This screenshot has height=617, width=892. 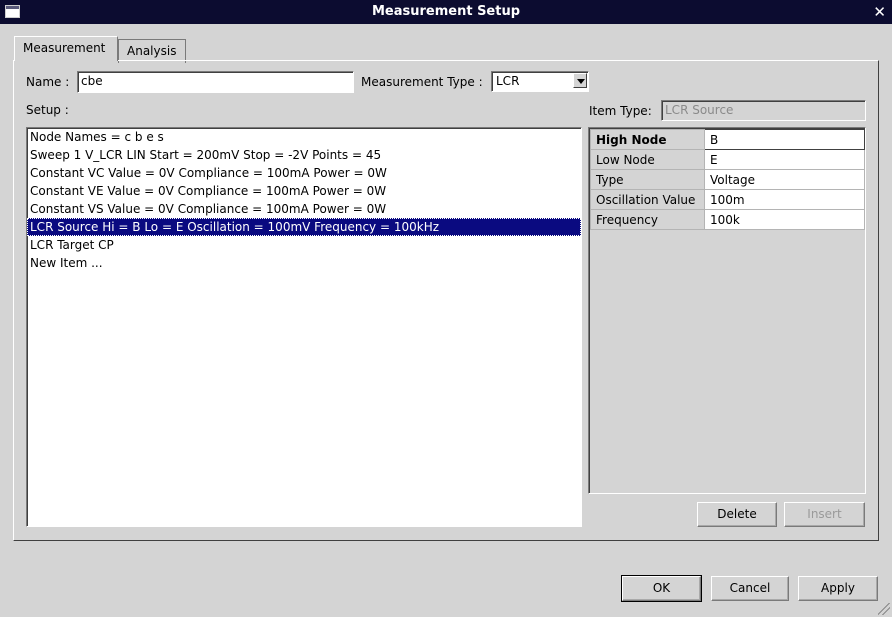 I want to click on name-input-value: cbe, so click(x=92, y=81).